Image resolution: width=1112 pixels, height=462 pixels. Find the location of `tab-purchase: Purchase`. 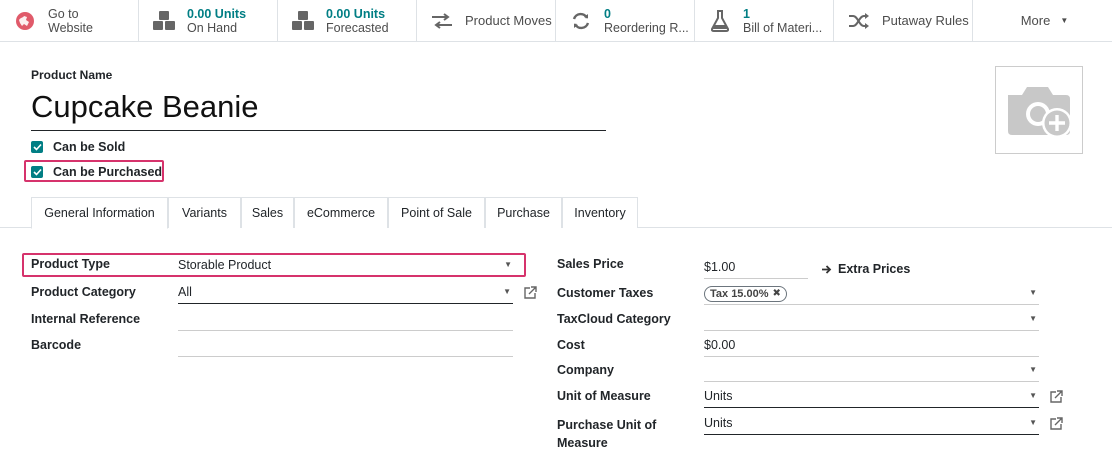

tab-purchase: Purchase is located at coordinates (523, 212).